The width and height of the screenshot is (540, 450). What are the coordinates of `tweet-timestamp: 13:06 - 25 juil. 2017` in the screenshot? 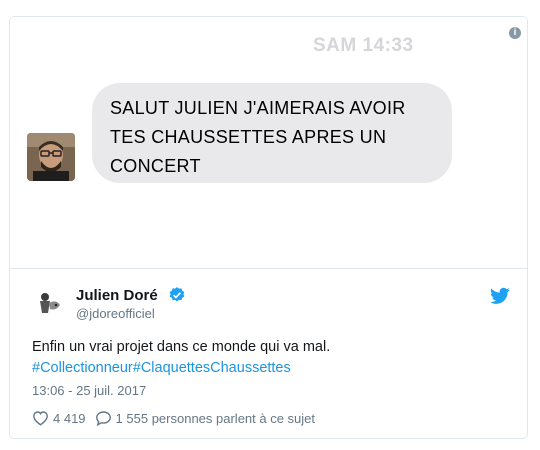 It's located at (89, 390).